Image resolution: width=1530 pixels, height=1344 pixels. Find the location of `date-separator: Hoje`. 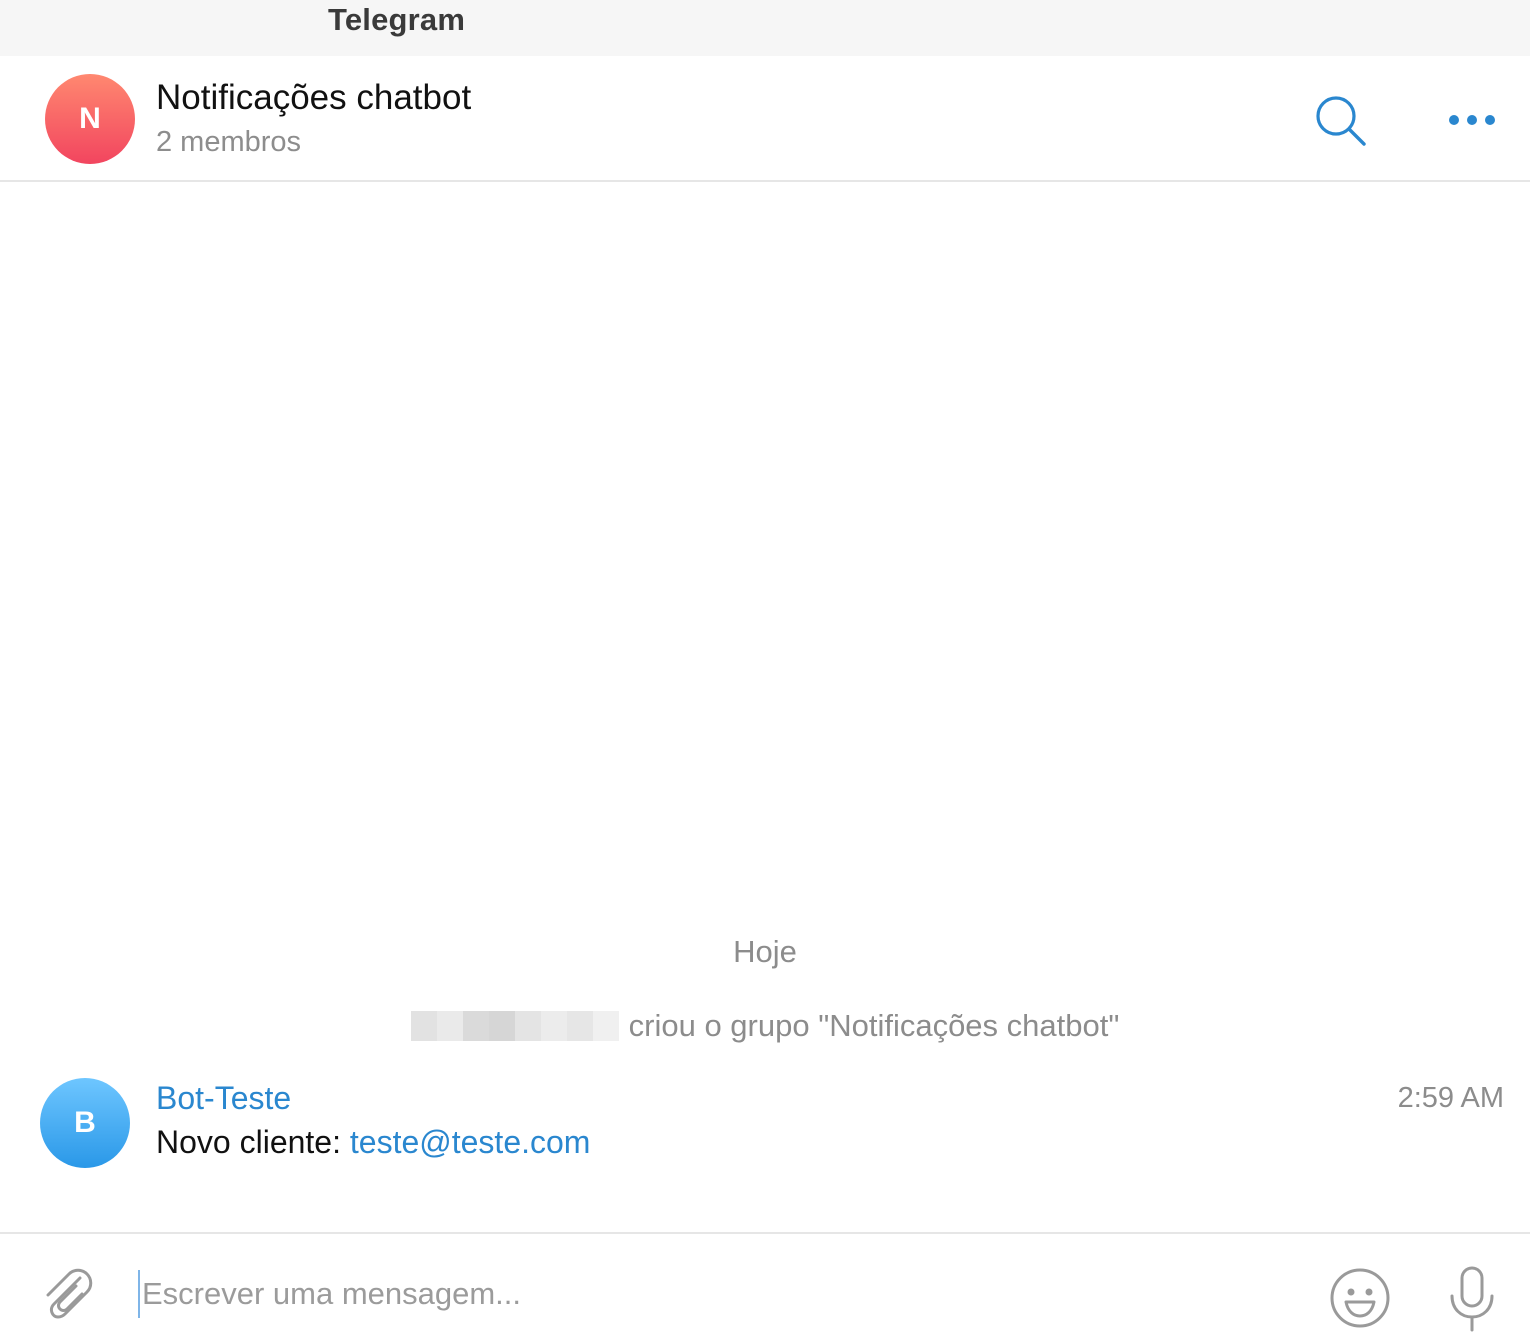

date-separator: Hoje is located at coordinates (765, 951).